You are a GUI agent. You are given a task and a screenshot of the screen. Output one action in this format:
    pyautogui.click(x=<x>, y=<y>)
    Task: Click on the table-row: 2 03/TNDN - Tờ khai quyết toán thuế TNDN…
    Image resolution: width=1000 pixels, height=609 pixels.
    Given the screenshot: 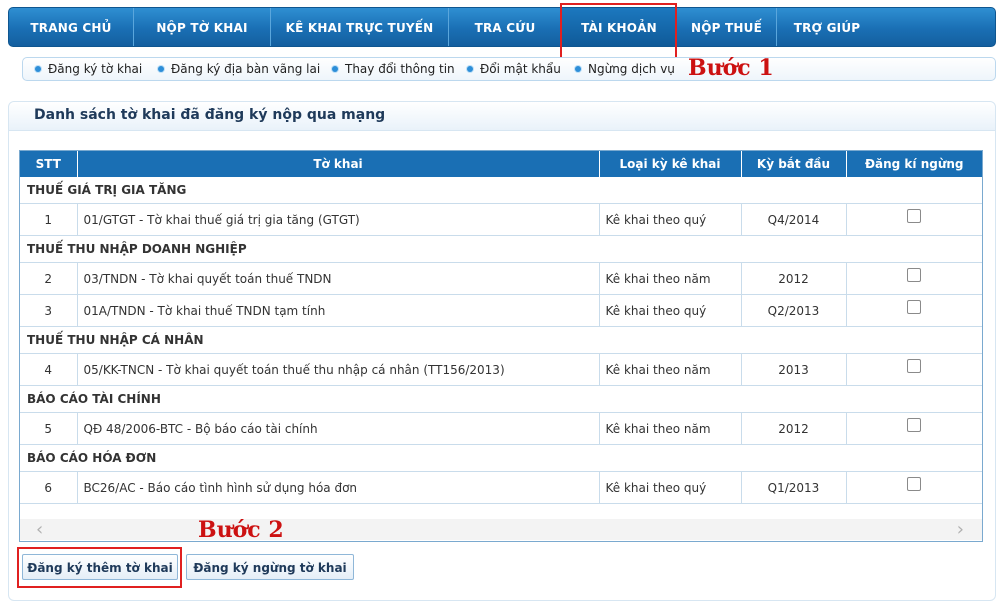 What is the action you would take?
    pyautogui.click(x=501, y=278)
    